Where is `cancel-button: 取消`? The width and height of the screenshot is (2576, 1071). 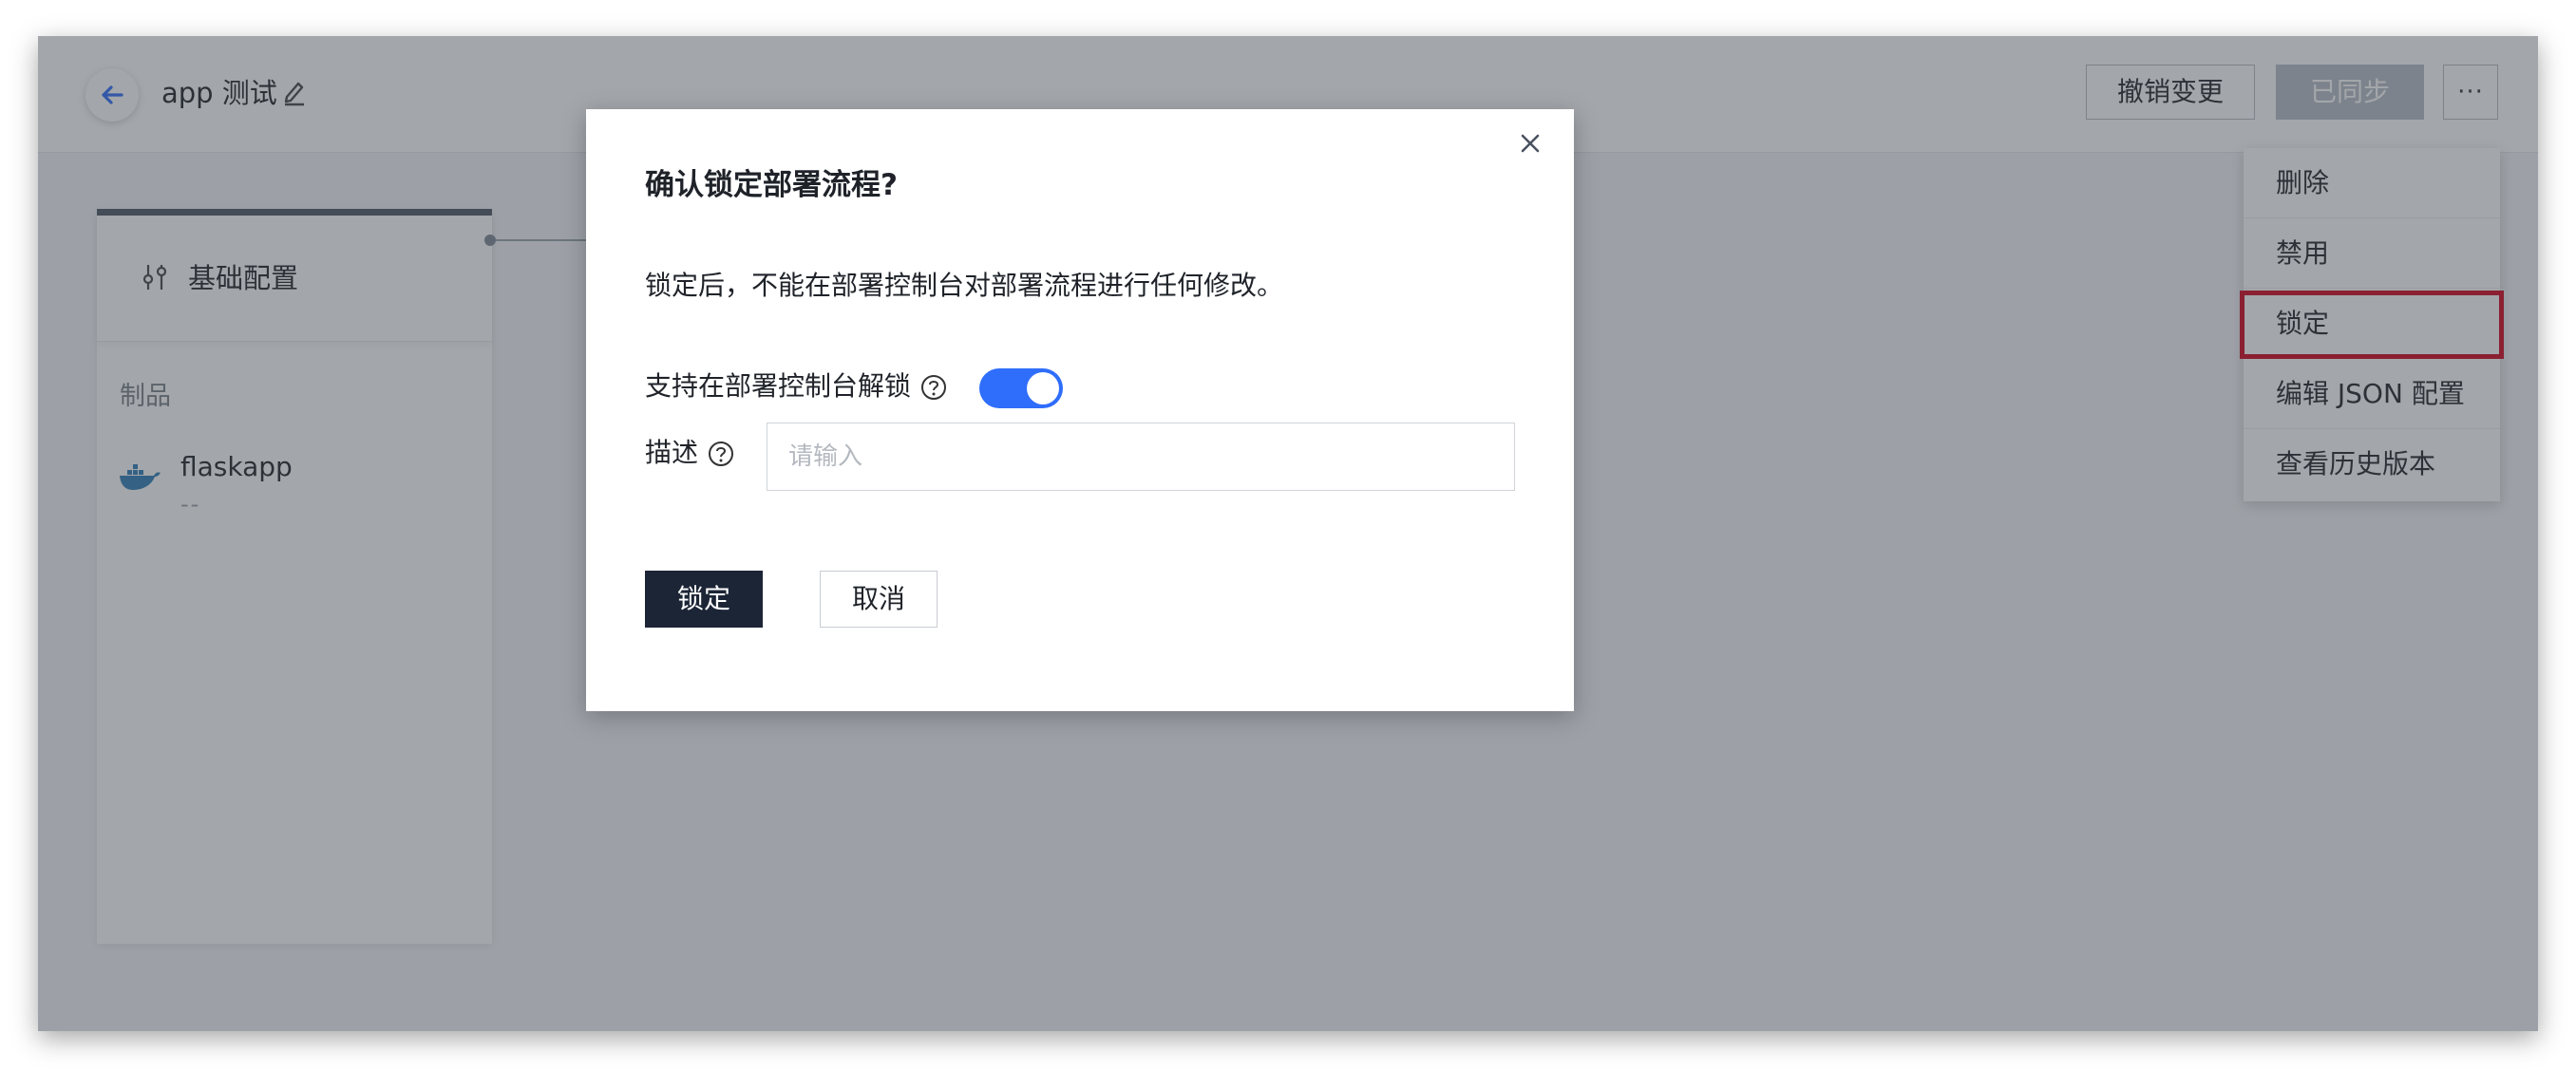
cancel-button: 取消 is located at coordinates (879, 599).